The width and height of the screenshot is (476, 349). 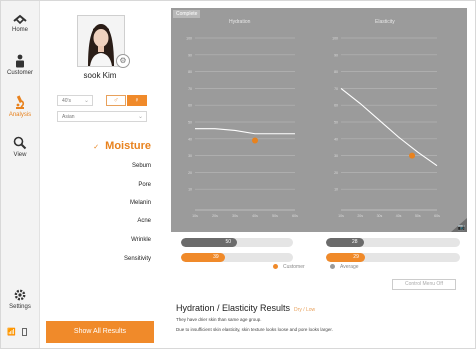 I want to click on legend-average: Average, so click(x=344, y=267).